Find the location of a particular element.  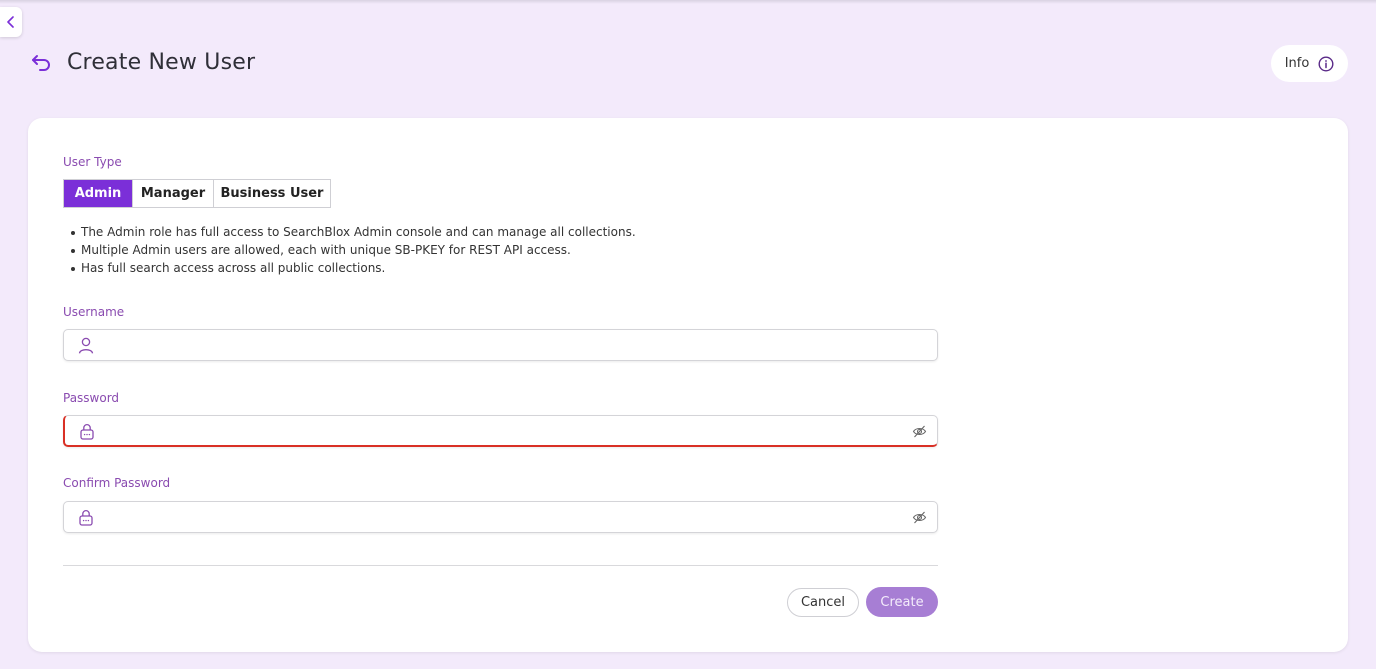

username-field is located at coordinates (500, 345).